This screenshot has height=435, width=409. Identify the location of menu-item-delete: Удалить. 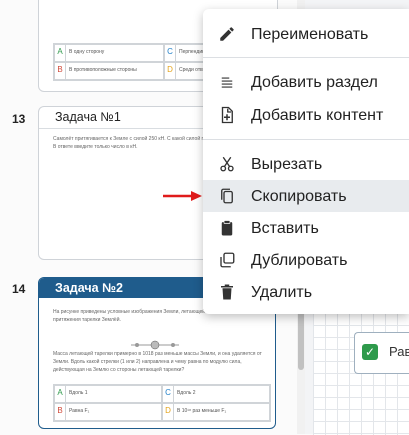
(306, 292).